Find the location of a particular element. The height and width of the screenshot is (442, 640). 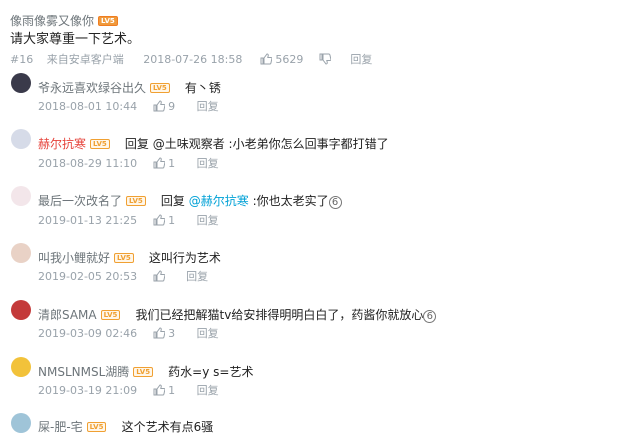

like-count: 9 is located at coordinates (172, 106).